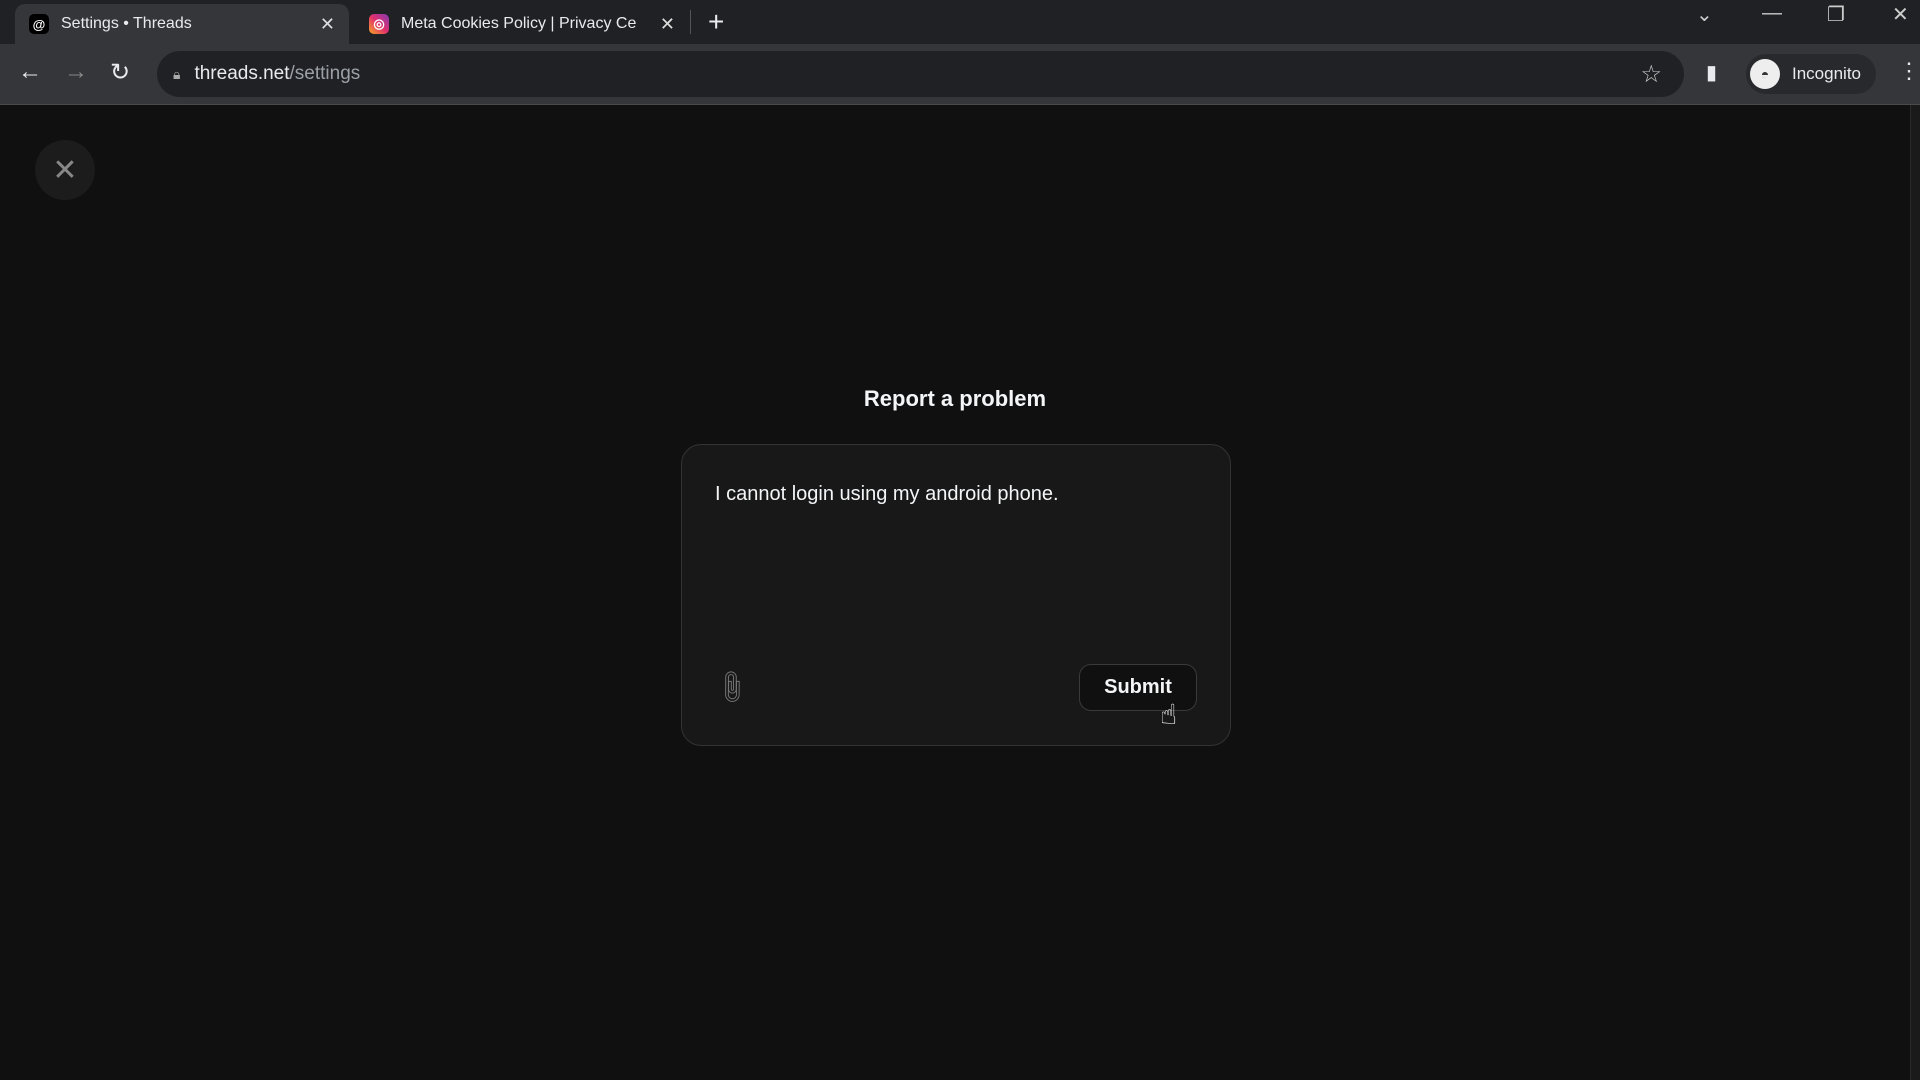 Image resolution: width=1920 pixels, height=1080 pixels. Describe the element at coordinates (1836, 14) in the screenshot. I see `restore-icon: ❐` at that location.